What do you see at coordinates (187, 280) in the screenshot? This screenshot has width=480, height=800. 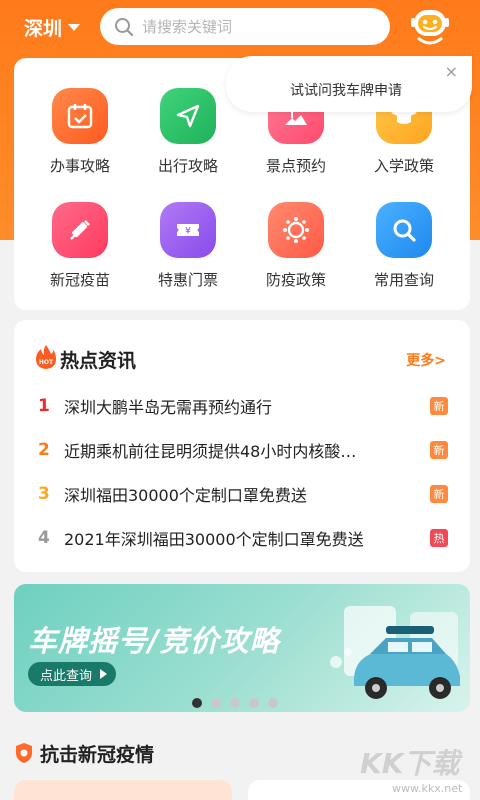 I see `service-label: 特惠门票` at bounding box center [187, 280].